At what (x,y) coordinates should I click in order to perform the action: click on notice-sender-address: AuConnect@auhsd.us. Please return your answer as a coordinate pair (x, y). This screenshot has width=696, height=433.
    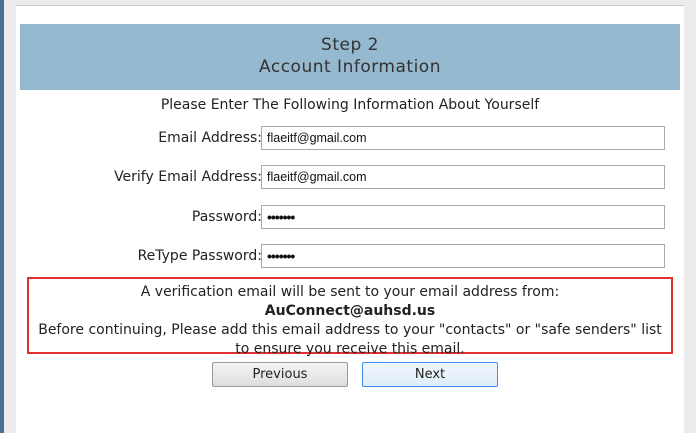
    Looking at the image, I should click on (350, 311).